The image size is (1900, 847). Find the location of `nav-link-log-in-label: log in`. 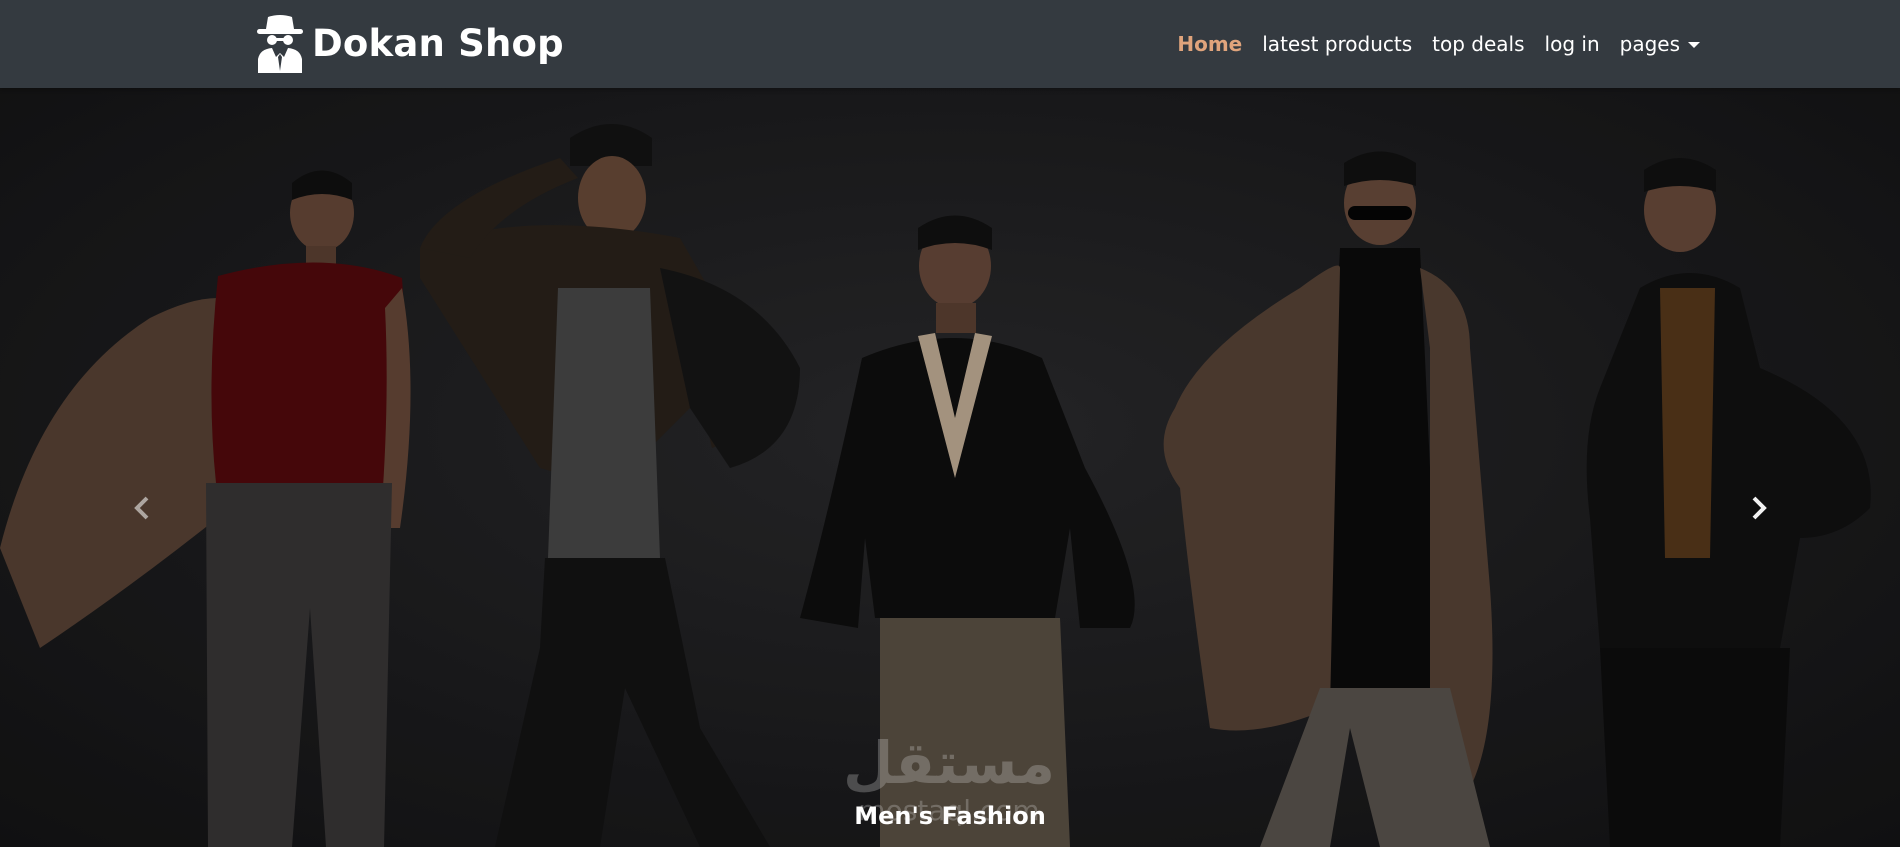

nav-link-log-in-label: log in is located at coordinates (1572, 44).